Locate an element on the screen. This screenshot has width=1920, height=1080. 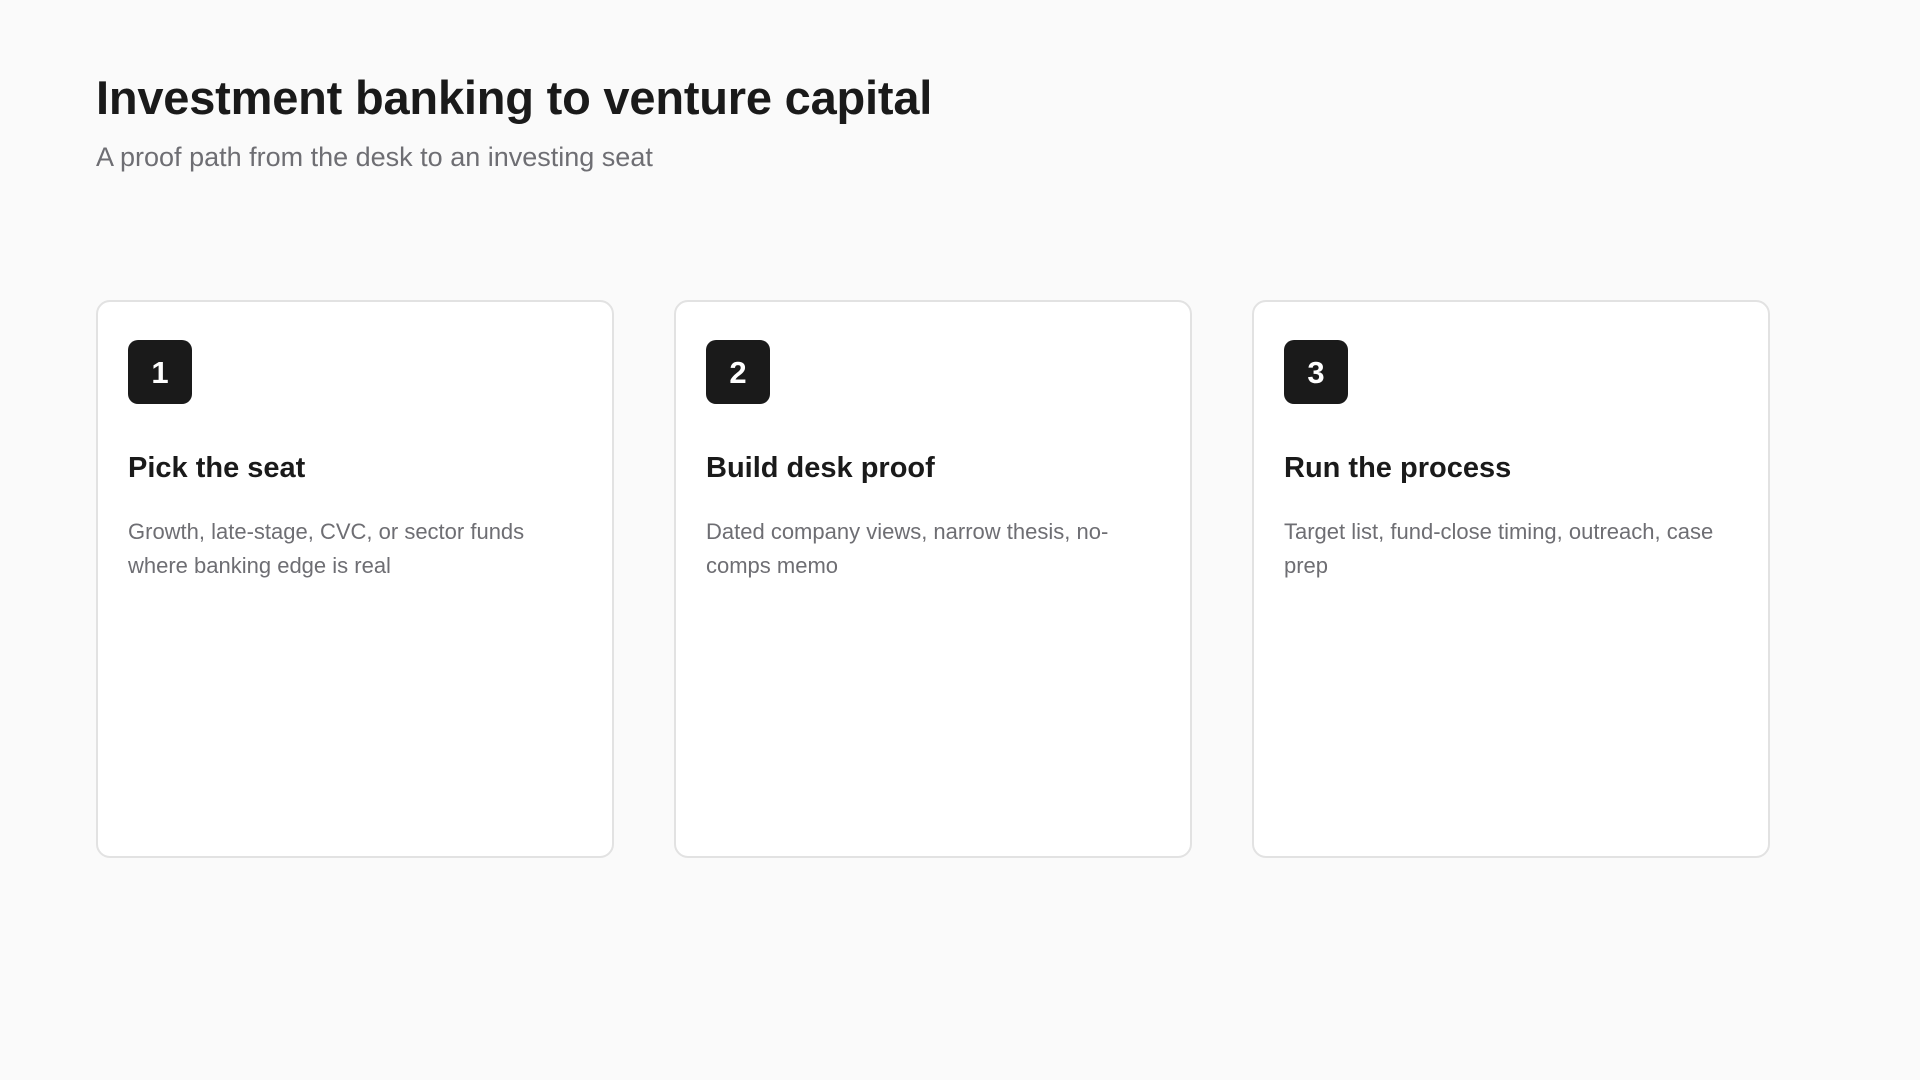
step-title: Build desk proof is located at coordinates (820, 468).